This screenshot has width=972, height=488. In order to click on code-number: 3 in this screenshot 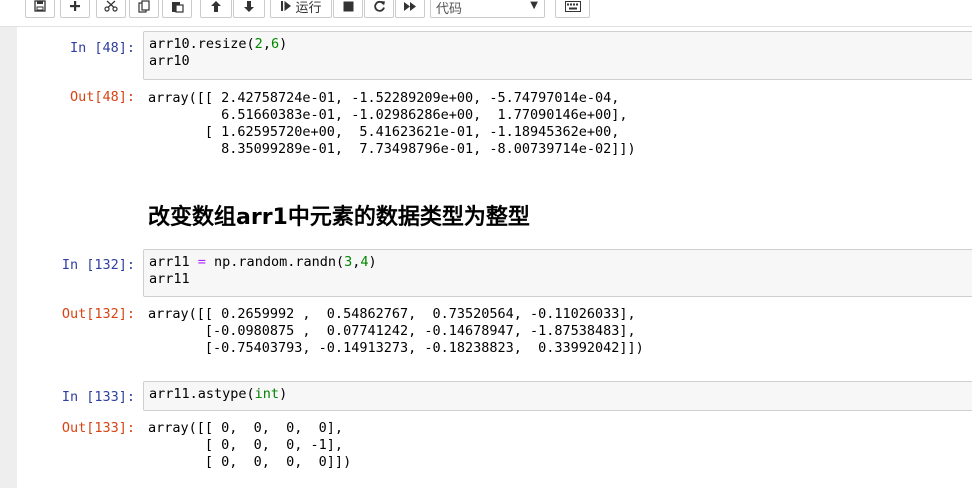, I will do `click(348, 262)`.